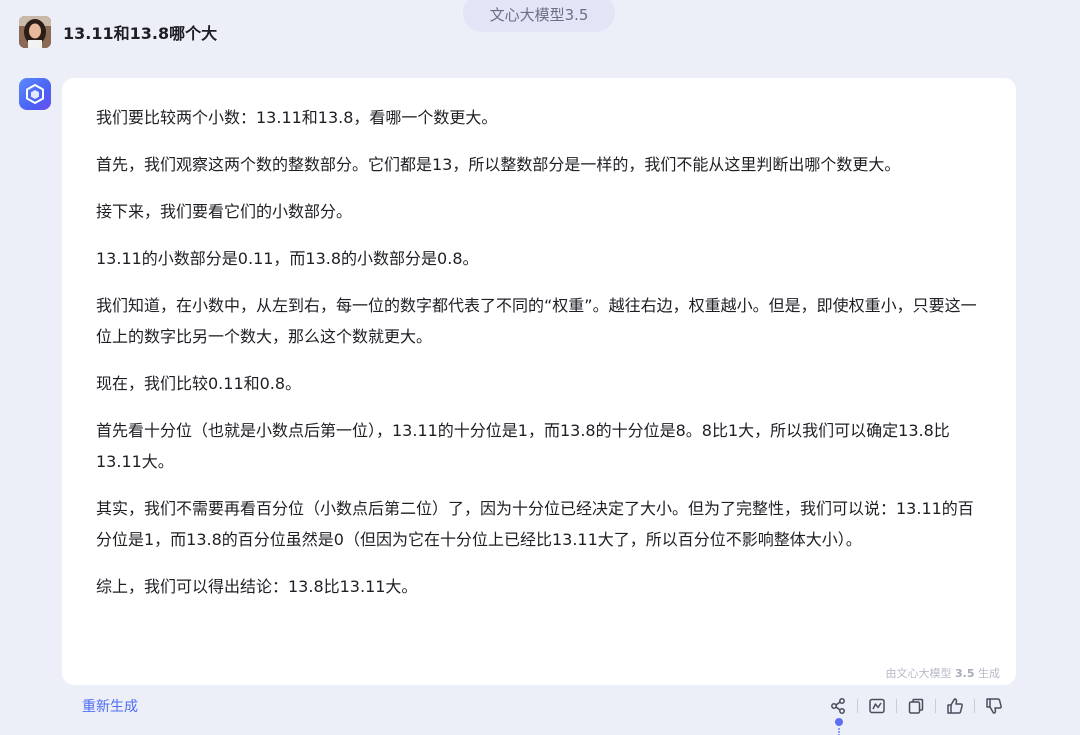  What do you see at coordinates (224, 211) in the screenshot?
I see `answer-paragraph: 接下来，我们要看它们的小数部分。` at bounding box center [224, 211].